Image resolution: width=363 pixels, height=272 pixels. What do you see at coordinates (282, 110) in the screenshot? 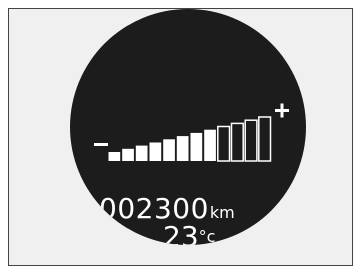
I see `plus-icon` at bounding box center [282, 110].